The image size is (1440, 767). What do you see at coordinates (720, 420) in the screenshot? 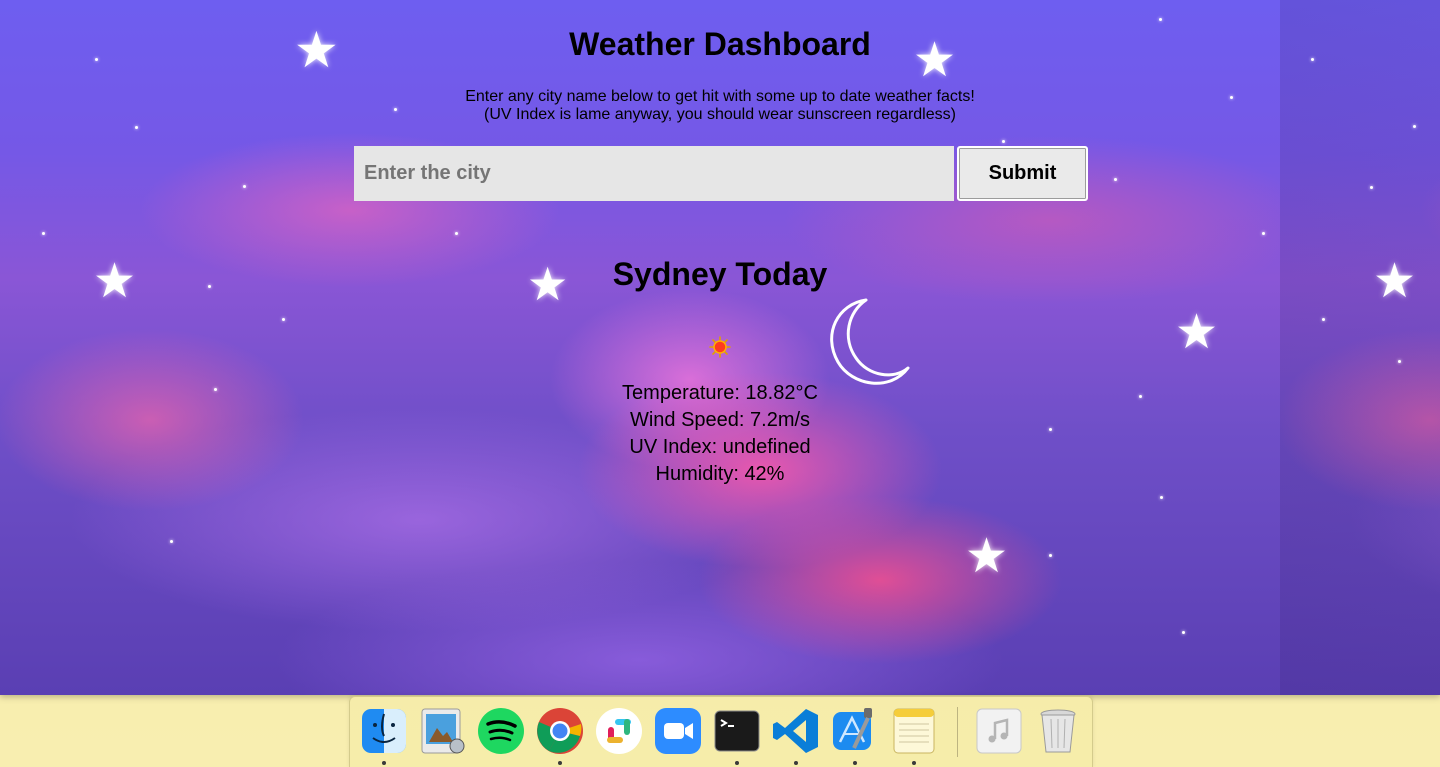
I see `wind-speed-text: Wind Speed: 7.2m/s` at bounding box center [720, 420].